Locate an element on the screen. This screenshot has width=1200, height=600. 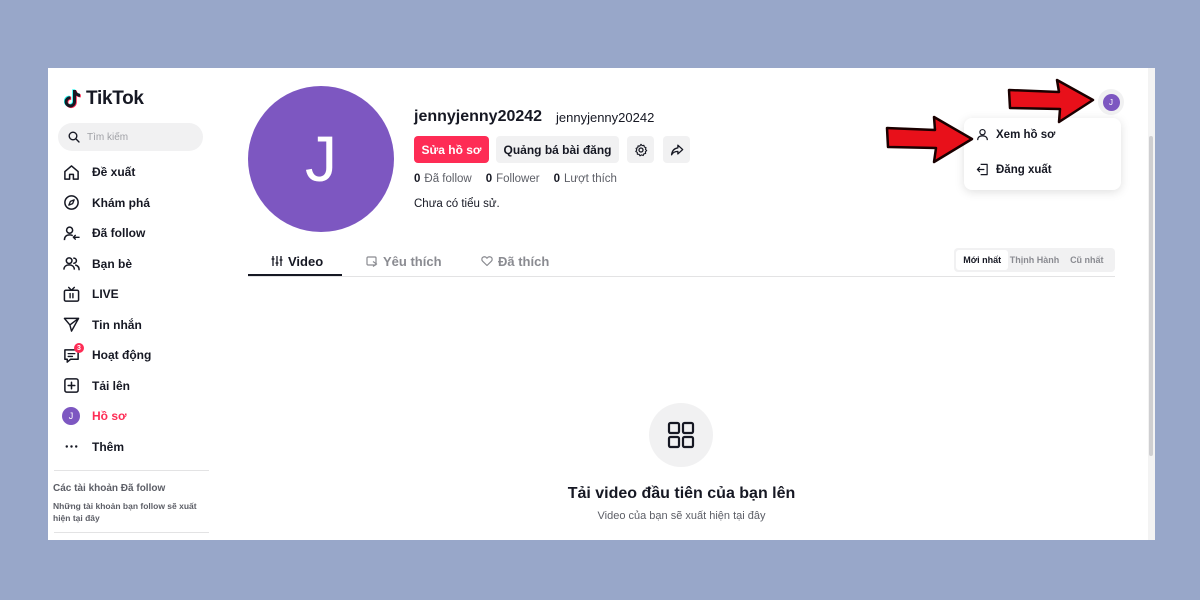
search-input is located at coordinates (137, 137).